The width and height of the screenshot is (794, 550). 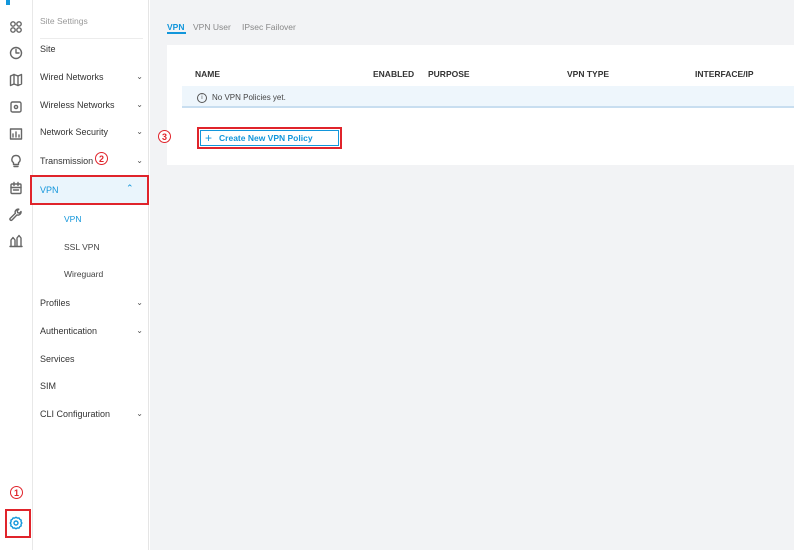 What do you see at coordinates (16, 107) in the screenshot?
I see `device-icon` at bounding box center [16, 107].